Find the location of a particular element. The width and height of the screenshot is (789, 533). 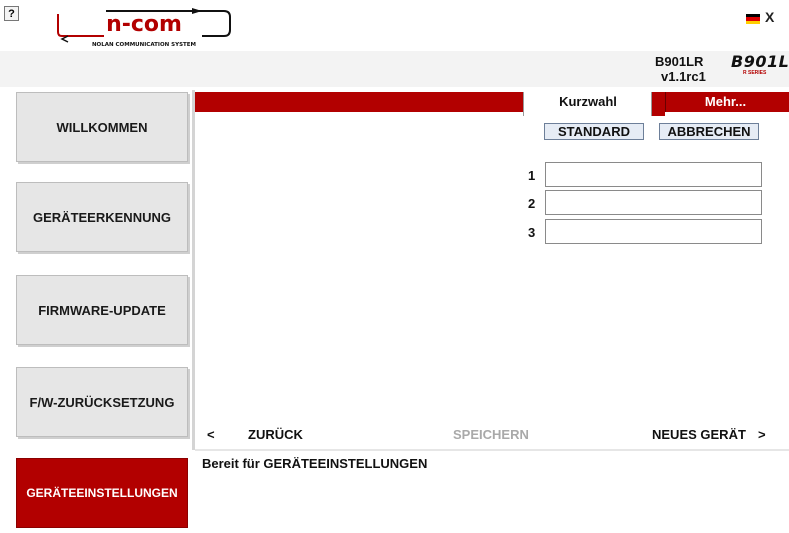

sidebar-item-firmware-update: FIRMWARE-UPDATE is located at coordinates (102, 310).